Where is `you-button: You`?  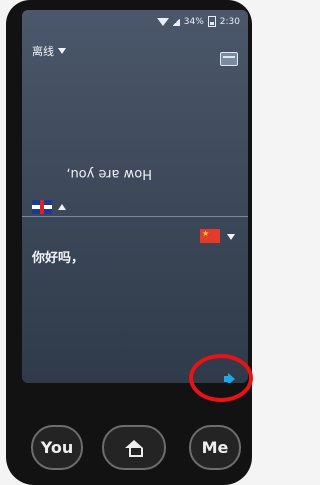 you-button: You is located at coordinates (57, 447).